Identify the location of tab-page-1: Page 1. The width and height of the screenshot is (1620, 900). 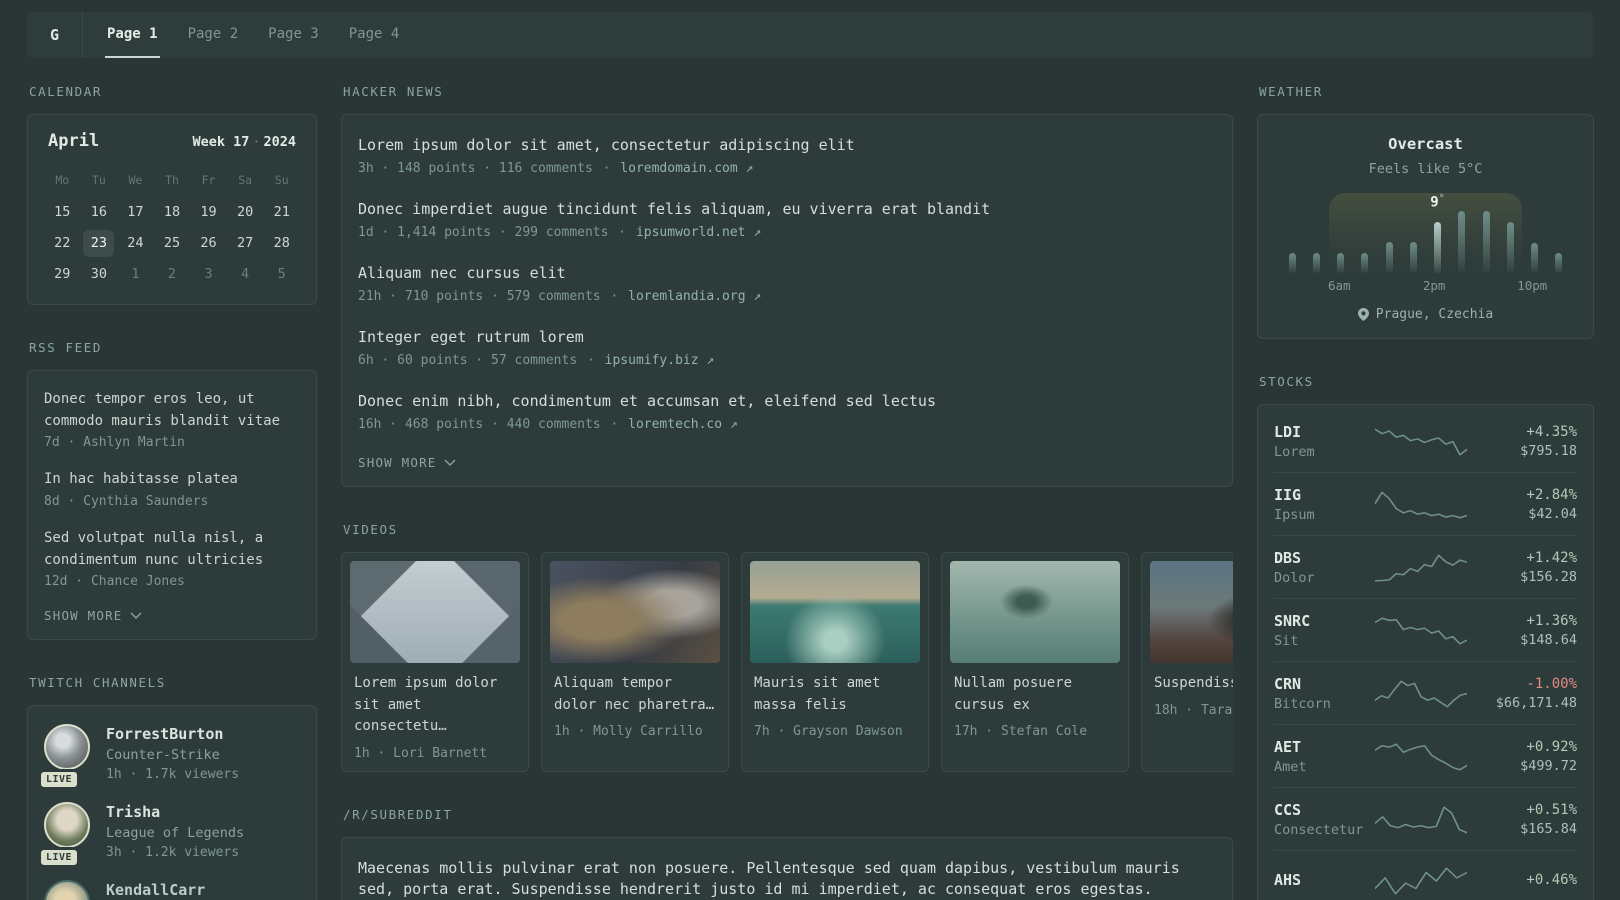
(132, 35).